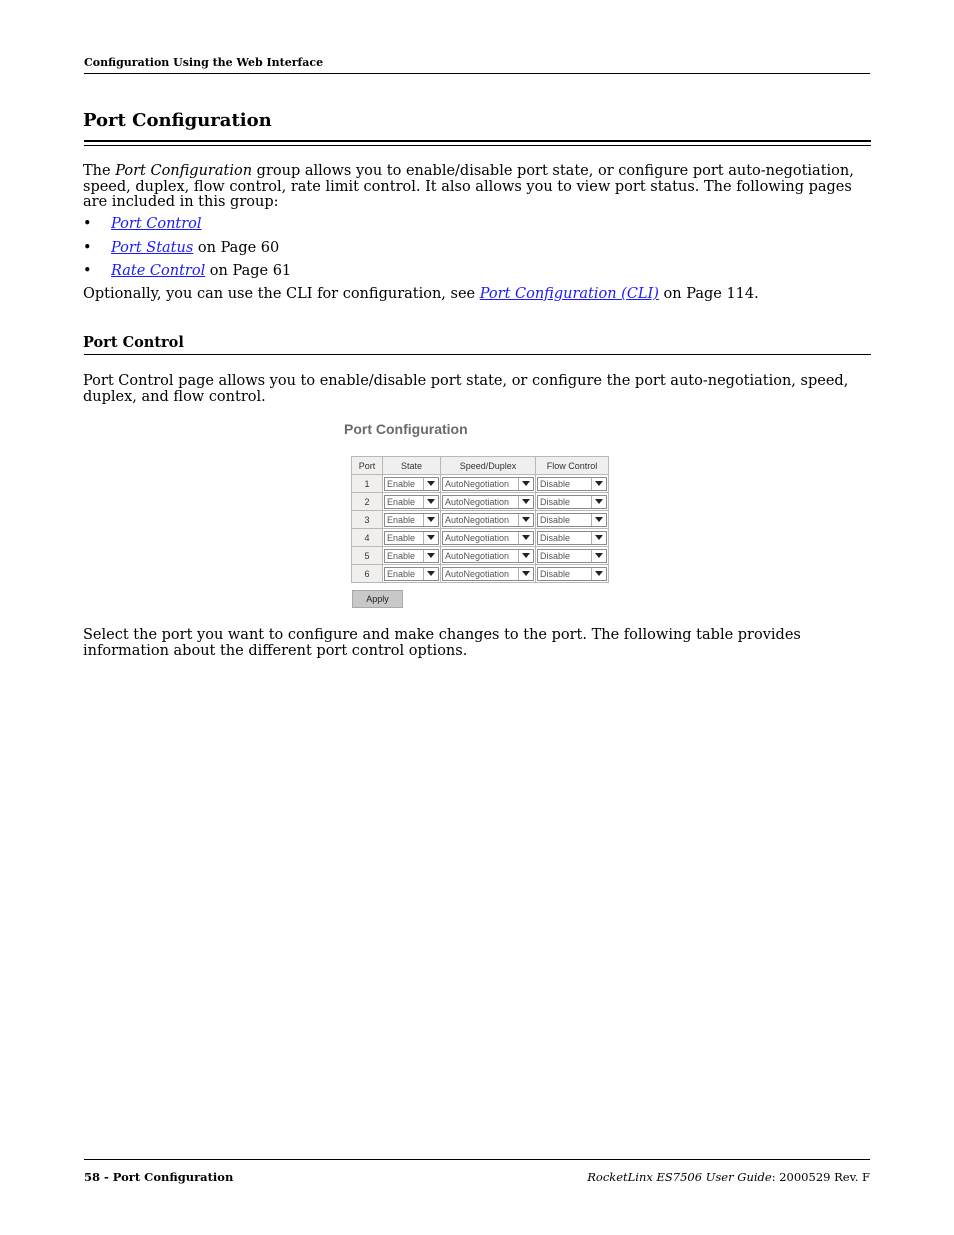  I want to click on column-header-port: Port, so click(367, 465).